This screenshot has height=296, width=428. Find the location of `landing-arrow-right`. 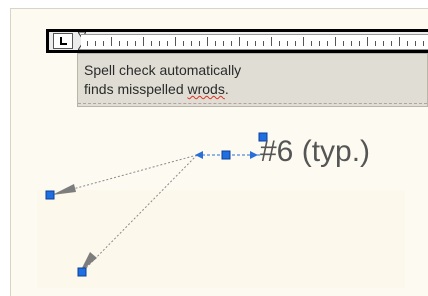

landing-arrow-right is located at coordinates (254, 155).